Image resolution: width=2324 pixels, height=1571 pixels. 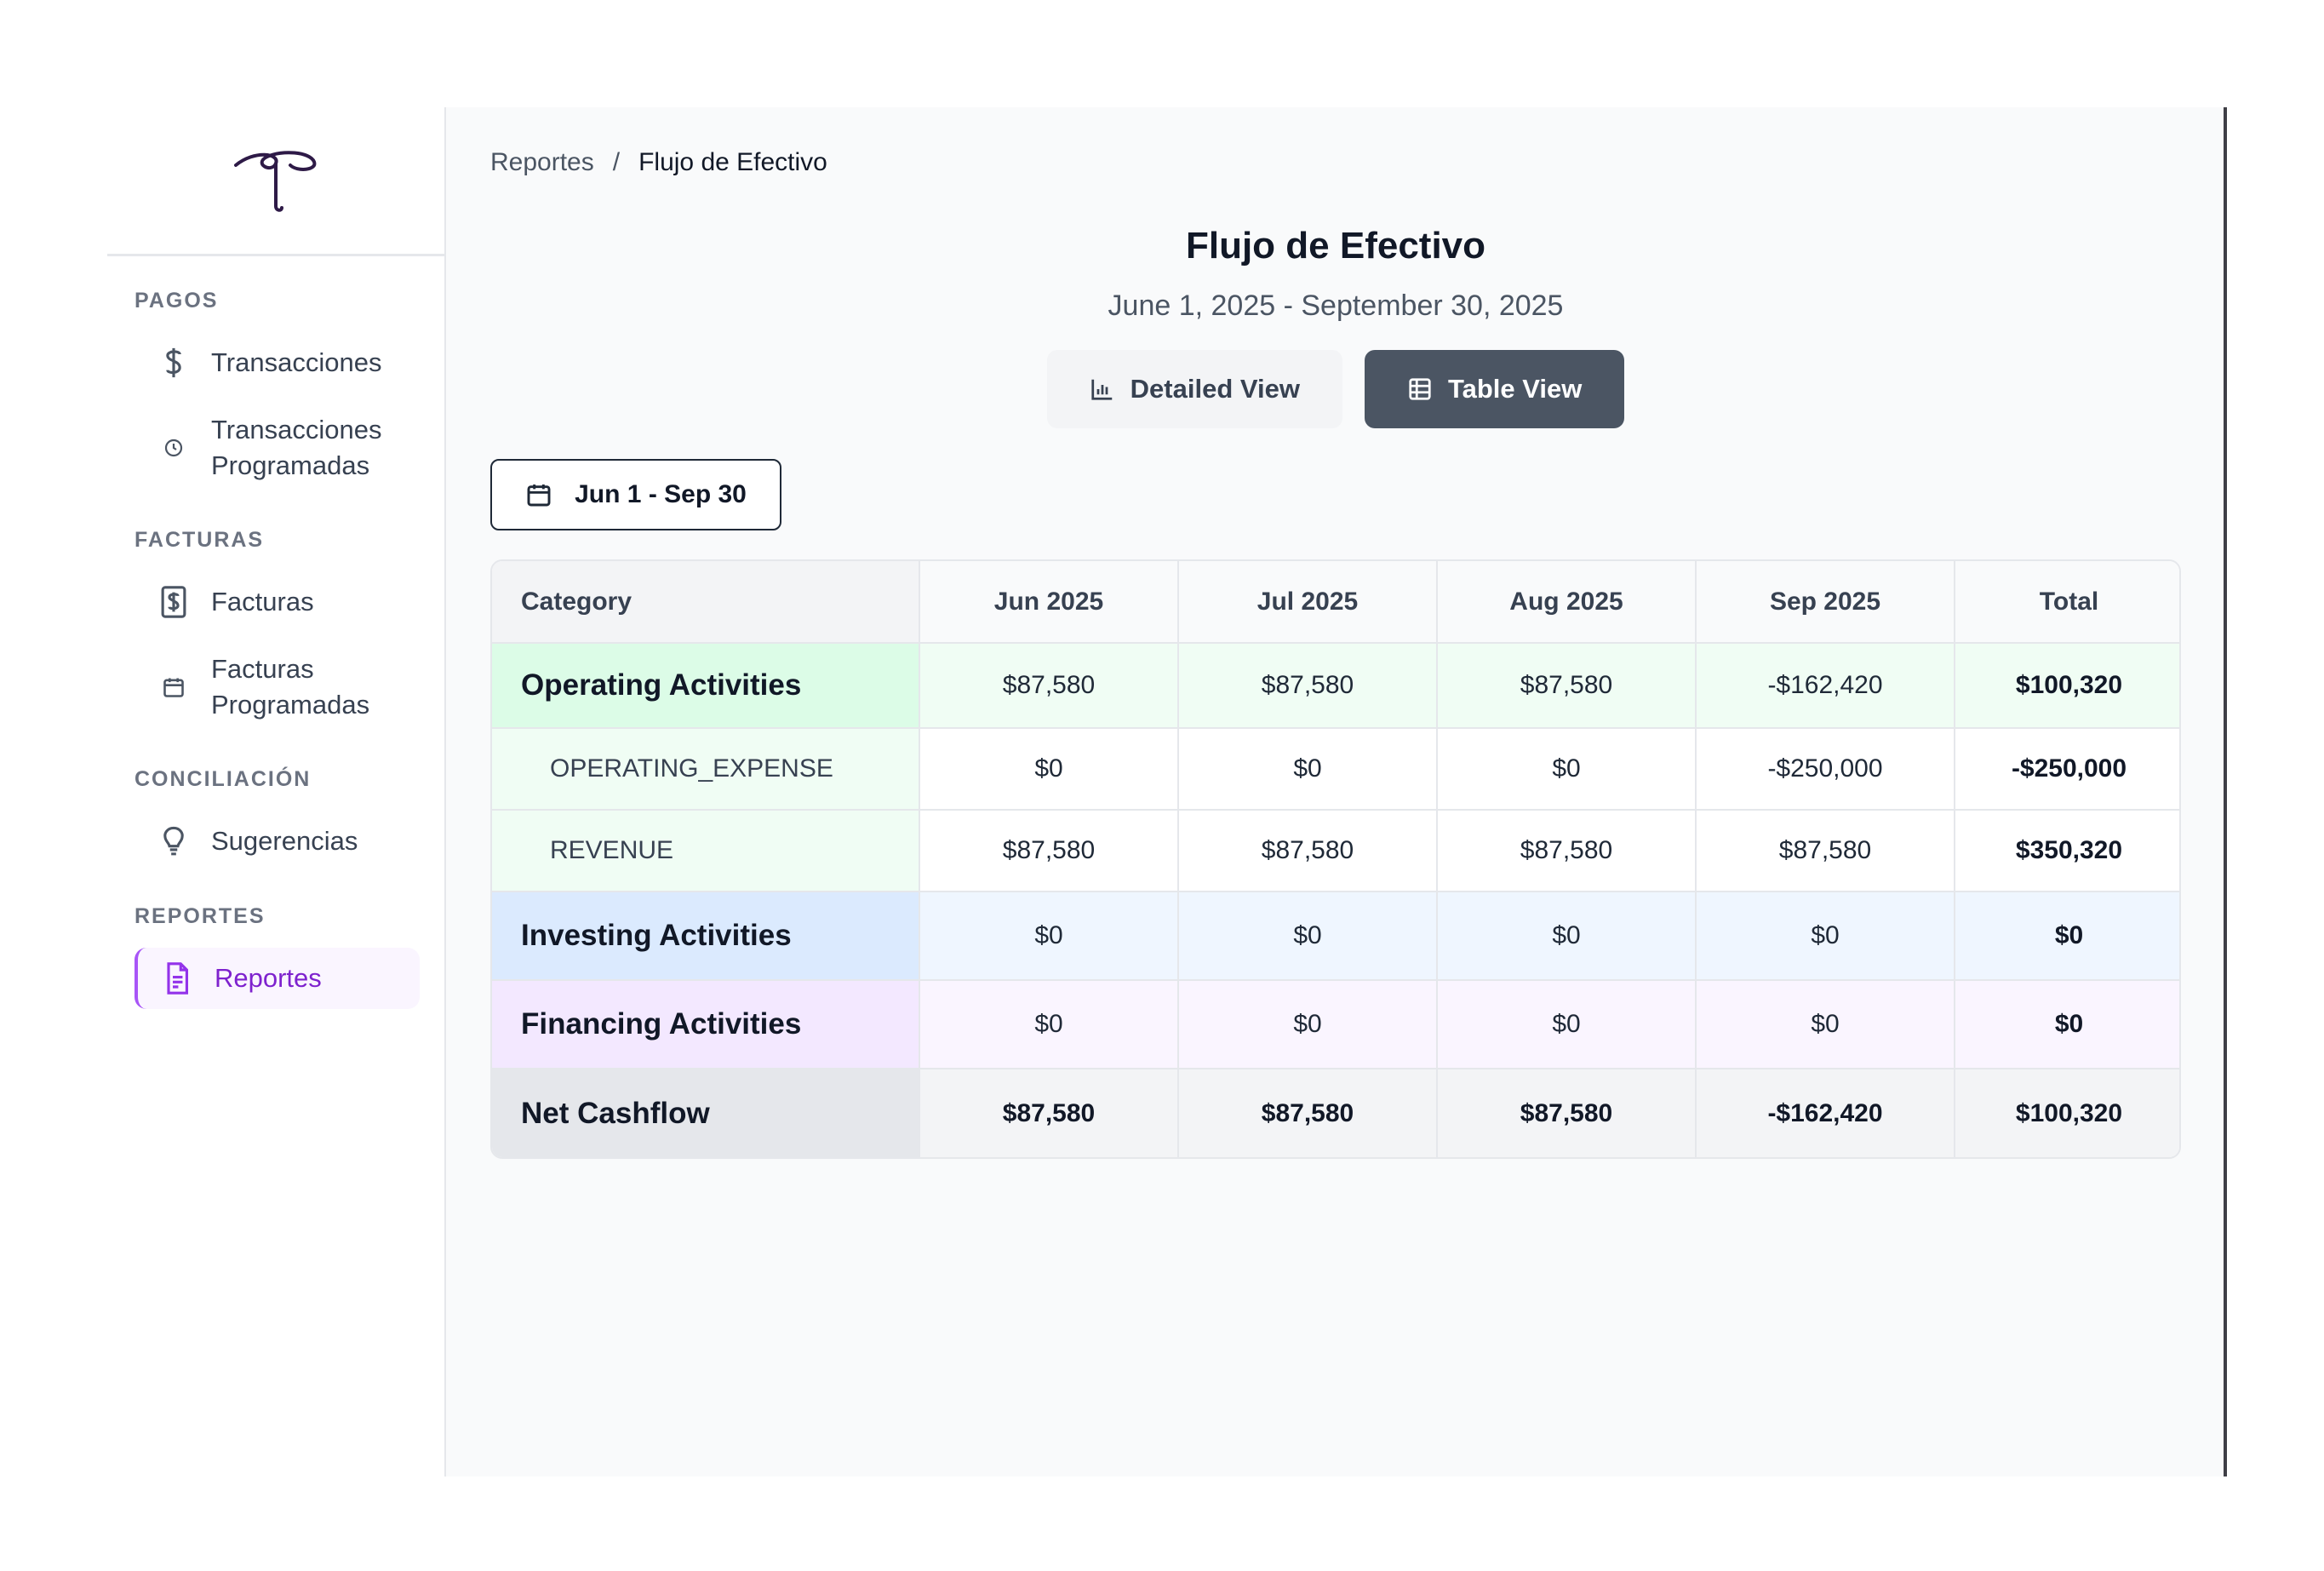 I want to click on logo, so click(x=275, y=182).